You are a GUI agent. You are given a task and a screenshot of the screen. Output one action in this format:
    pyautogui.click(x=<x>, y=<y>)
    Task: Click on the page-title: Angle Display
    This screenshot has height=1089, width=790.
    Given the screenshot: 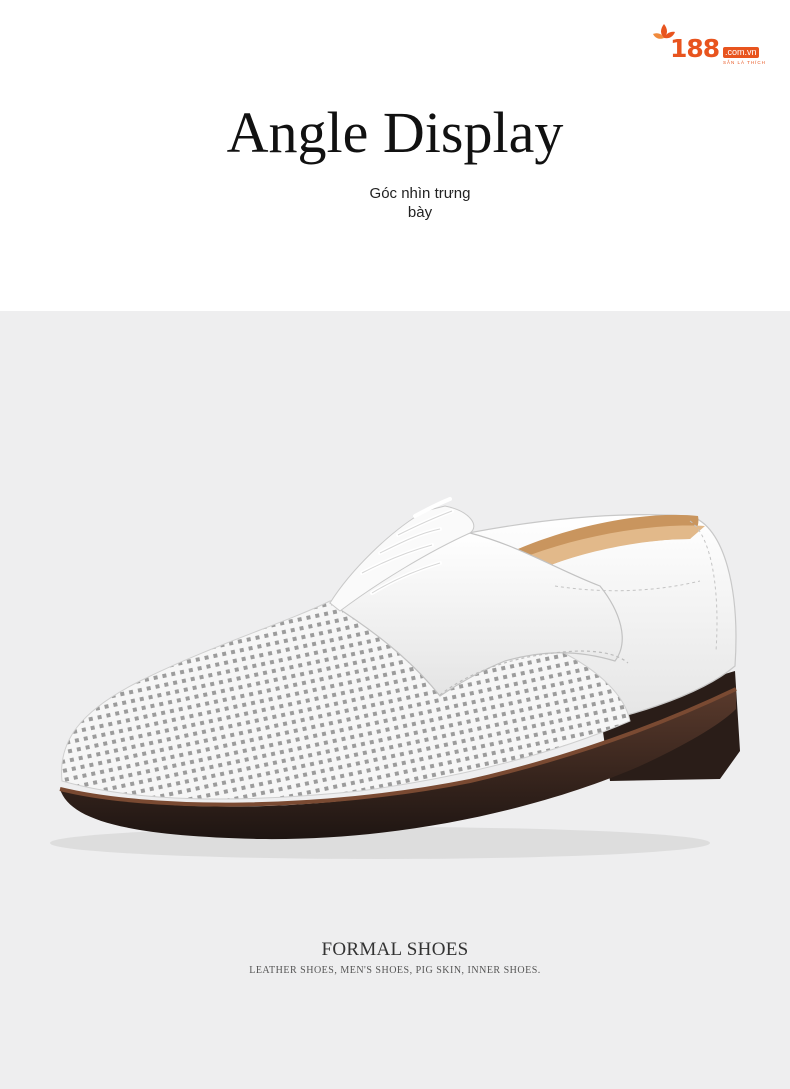 What is the action you would take?
    pyautogui.click(x=395, y=132)
    